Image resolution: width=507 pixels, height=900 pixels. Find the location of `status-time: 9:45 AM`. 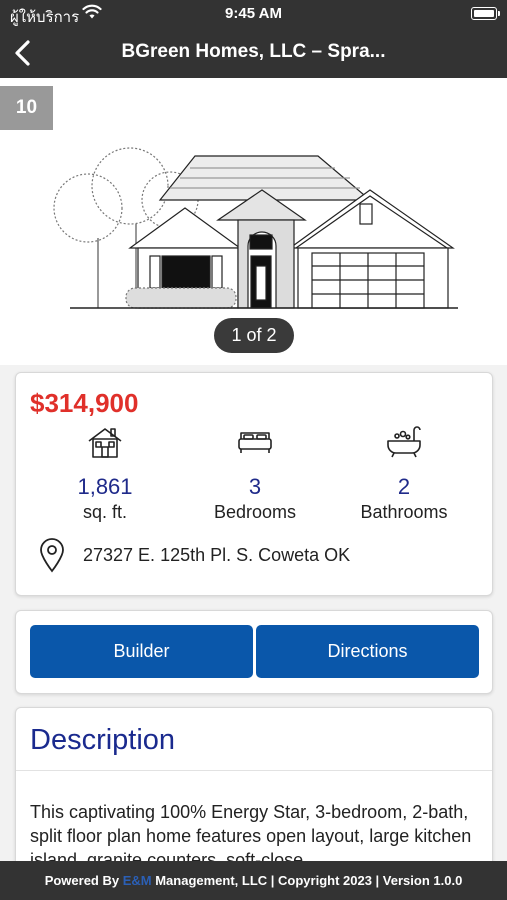

status-time: 9:45 AM is located at coordinates (253, 13).